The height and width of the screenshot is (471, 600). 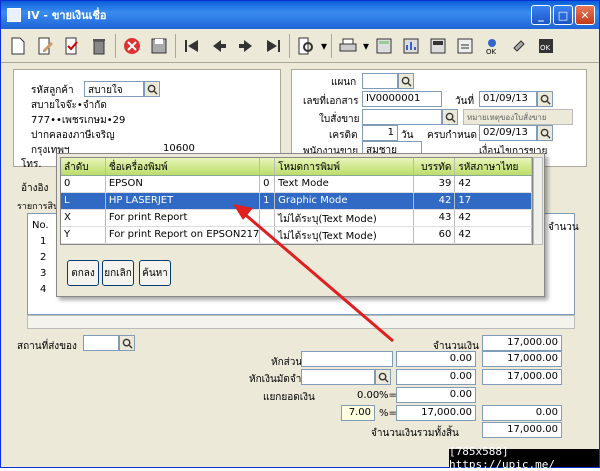 I want to click on date-input: 01/09/13, so click(x=508, y=99).